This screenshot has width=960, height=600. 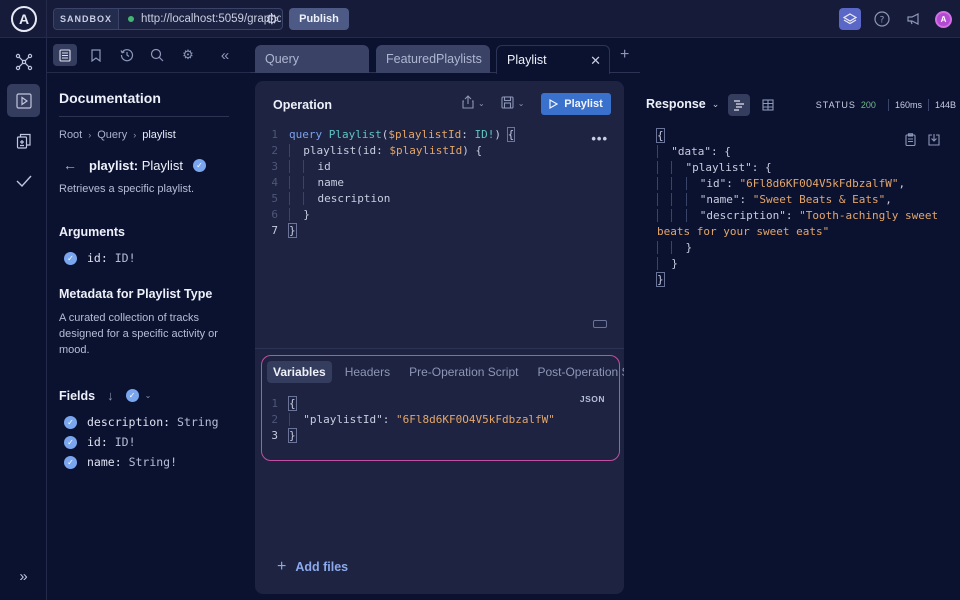 What do you see at coordinates (908, 105) in the screenshot?
I see `response-time: 160ms` at bounding box center [908, 105].